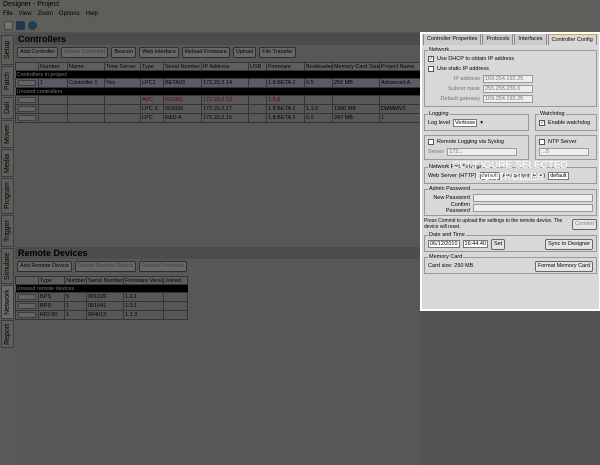 Image resolution: width=600 pixels, height=465 pixels. Describe the element at coordinates (244, 52) in the screenshot. I see `upload-button: Upload` at that location.